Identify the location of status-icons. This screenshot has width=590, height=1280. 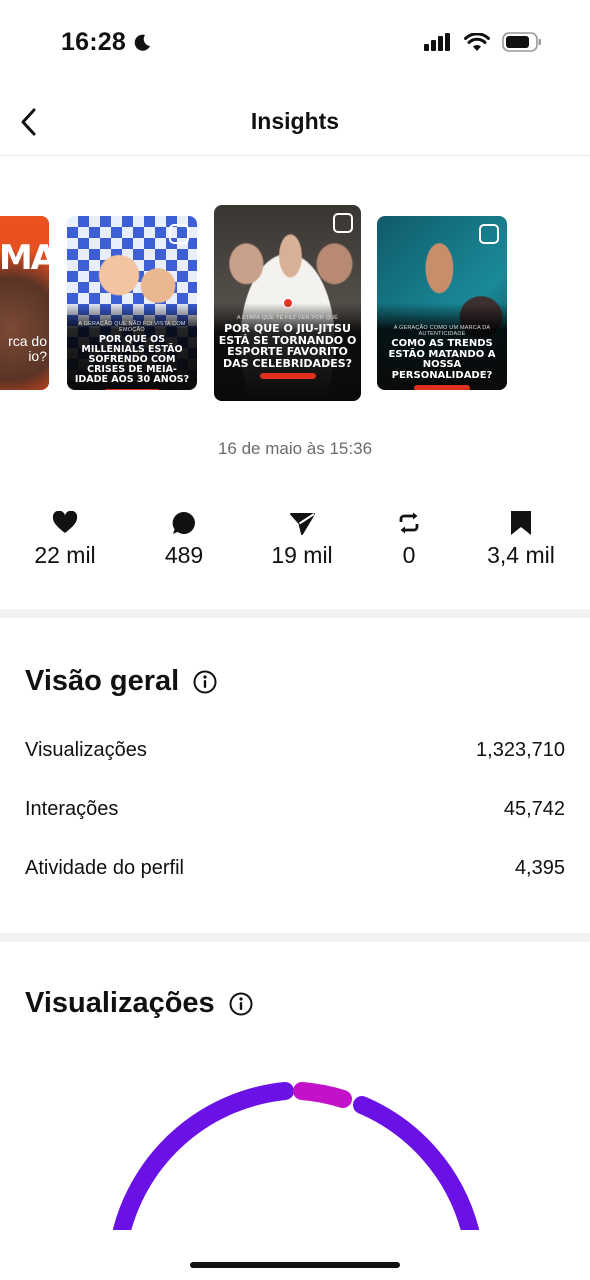
(483, 42).